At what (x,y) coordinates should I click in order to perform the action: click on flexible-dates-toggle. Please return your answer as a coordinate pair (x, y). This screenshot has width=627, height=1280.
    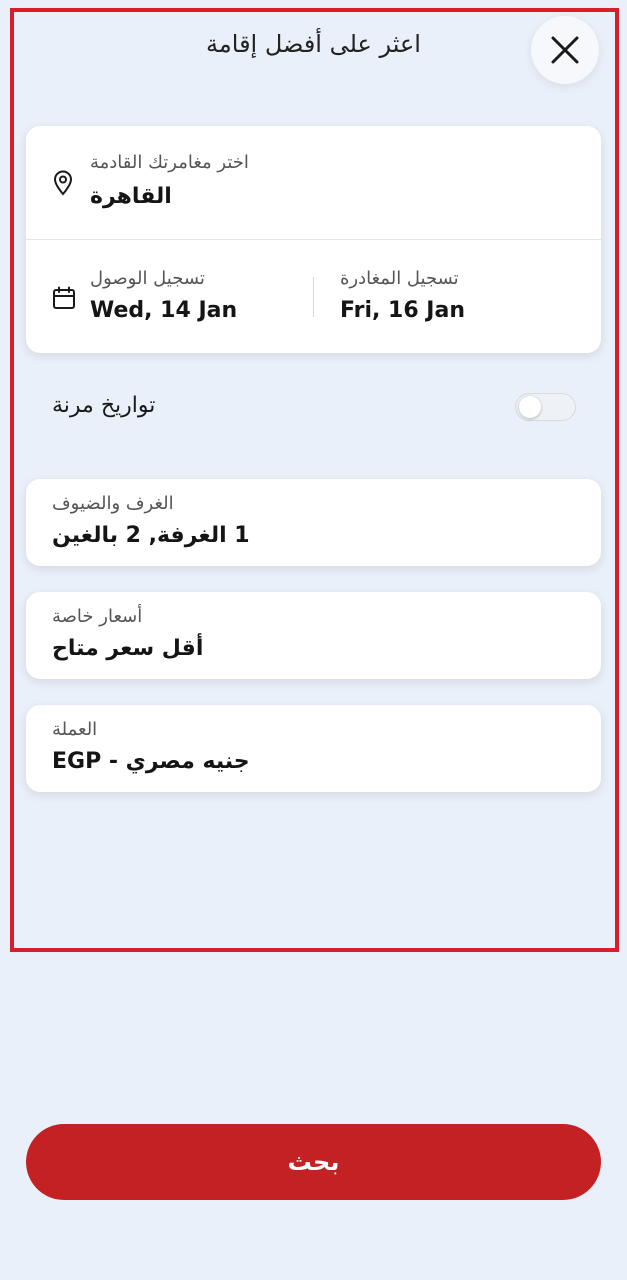
    Looking at the image, I should click on (545, 407).